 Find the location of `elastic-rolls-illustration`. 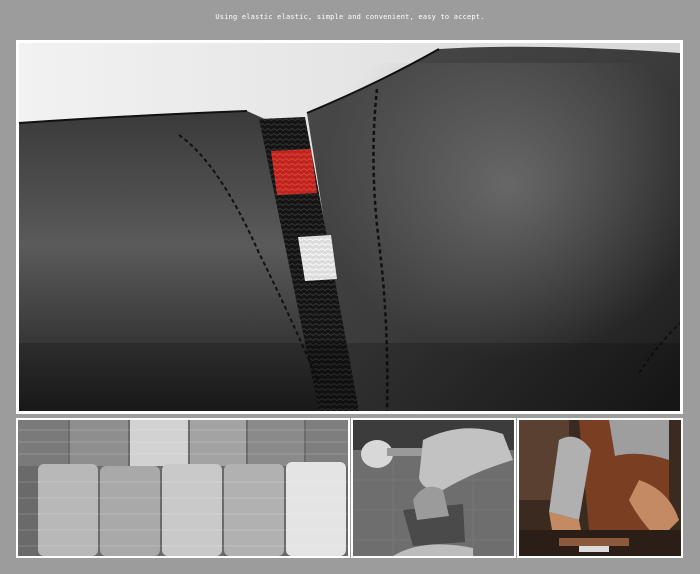

elastic-rolls-illustration is located at coordinates (183, 488).